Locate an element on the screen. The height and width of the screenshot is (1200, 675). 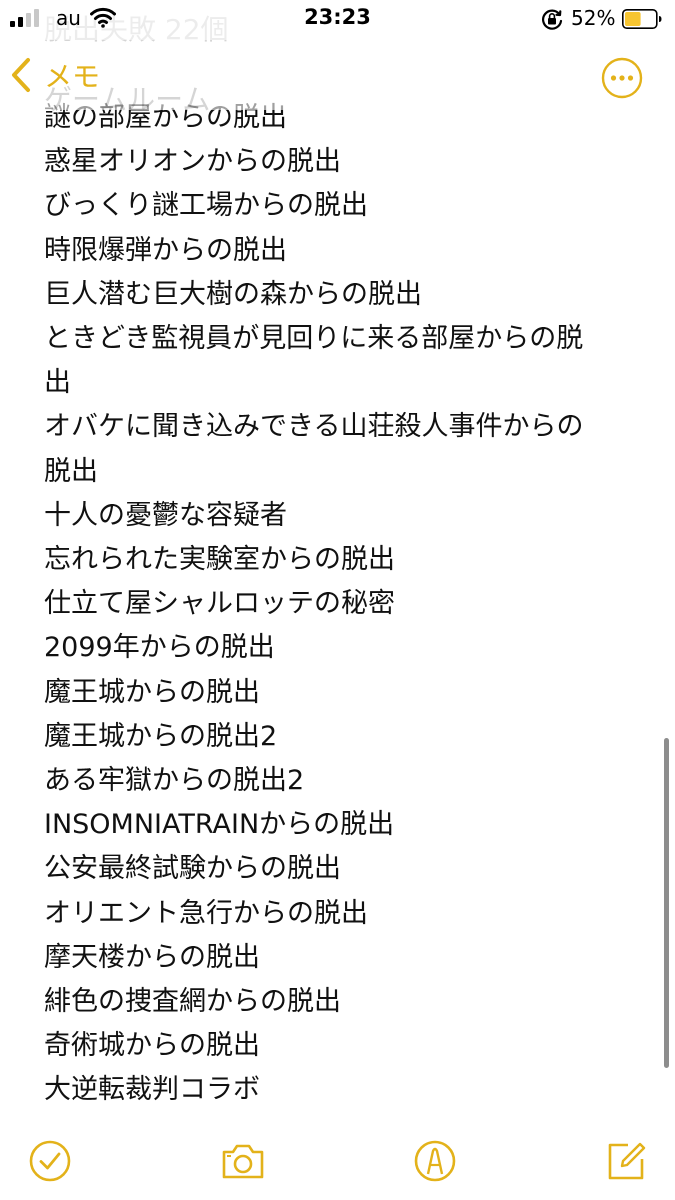
note-line: 2099年からの脱出 is located at coordinates (159, 648).